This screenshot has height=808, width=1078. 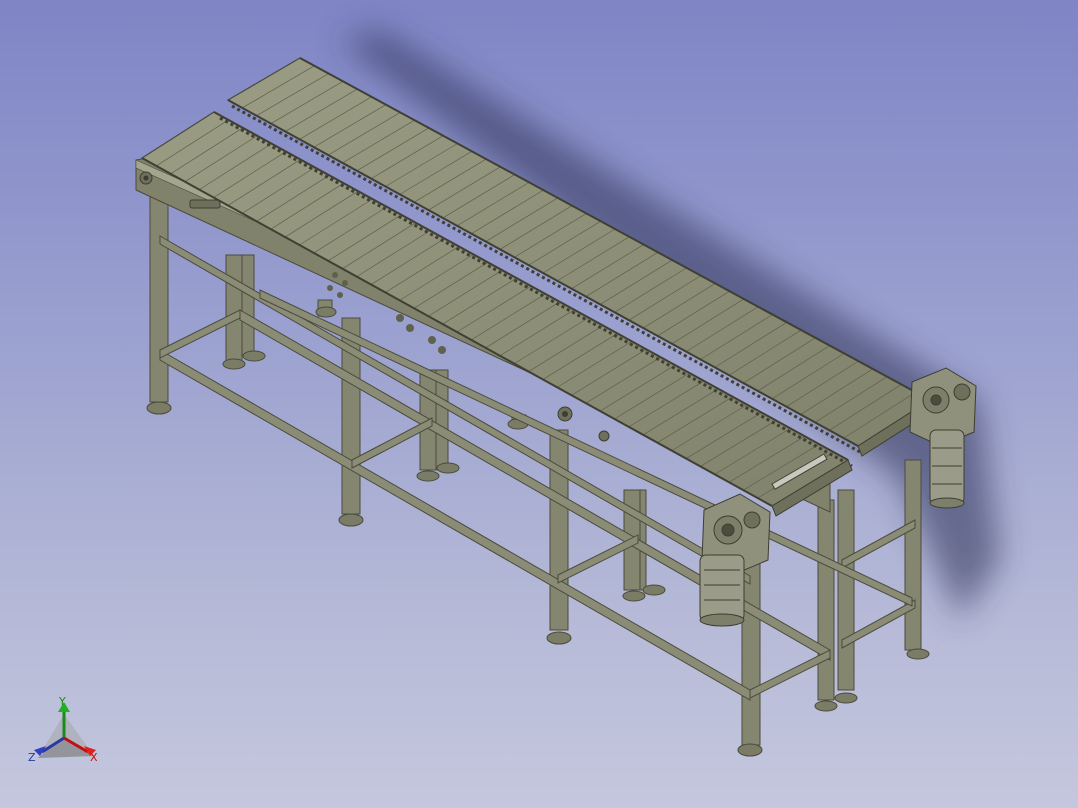 What do you see at coordinates (62, 701) in the screenshot?
I see `y-axis-label: Y` at bounding box center [62, 701].